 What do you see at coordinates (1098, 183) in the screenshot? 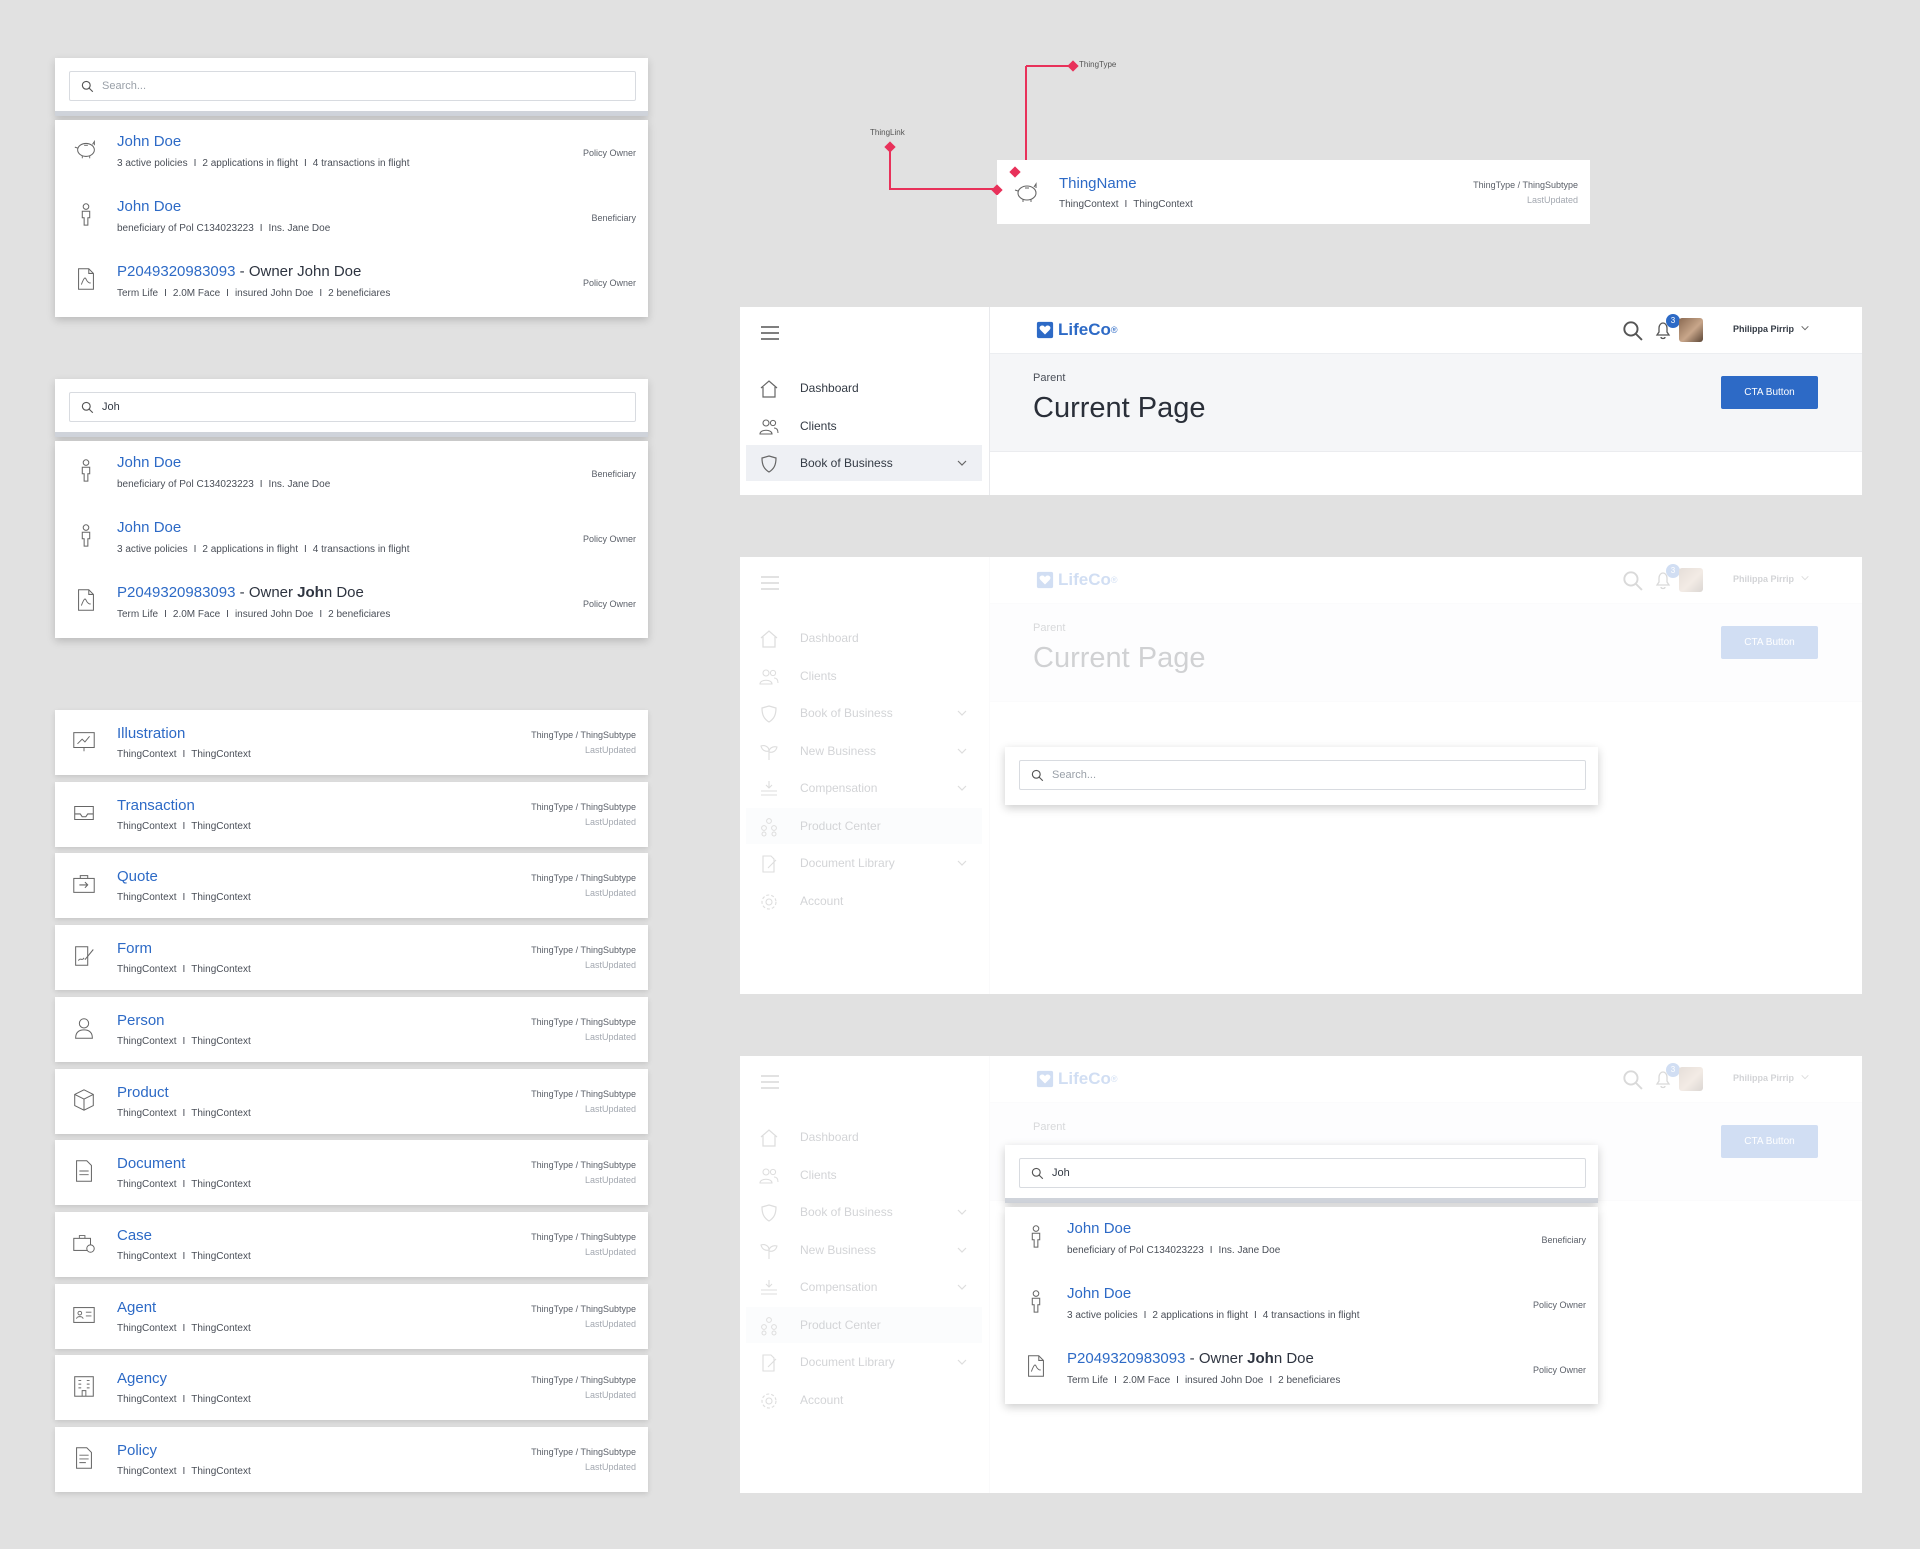
I see `thing-name: ThingName` at bounding box center [1098, 183].